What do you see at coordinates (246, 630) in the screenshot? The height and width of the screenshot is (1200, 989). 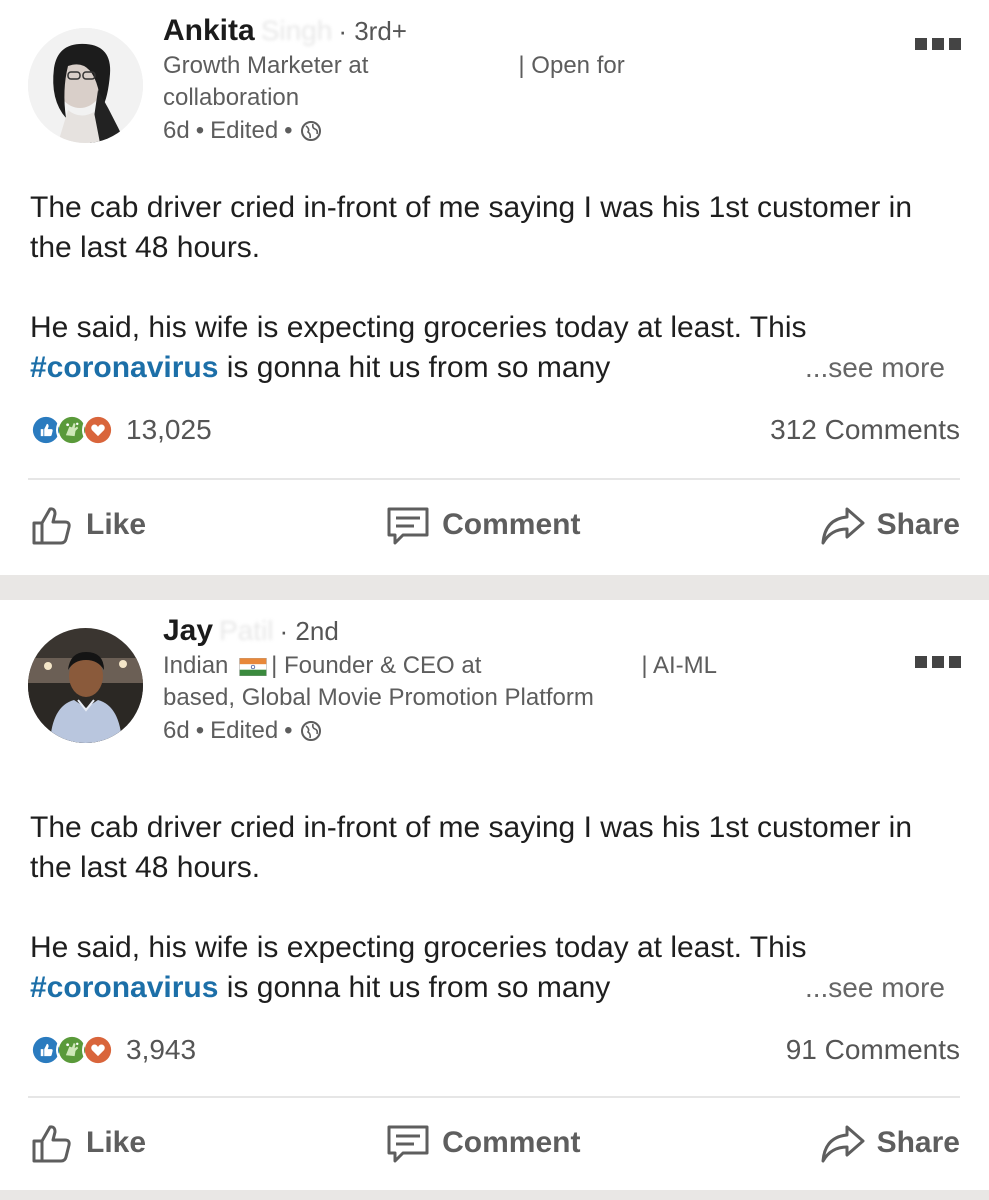 I see `author-surname-blurred: Patil` at bounding box center [246, 630].